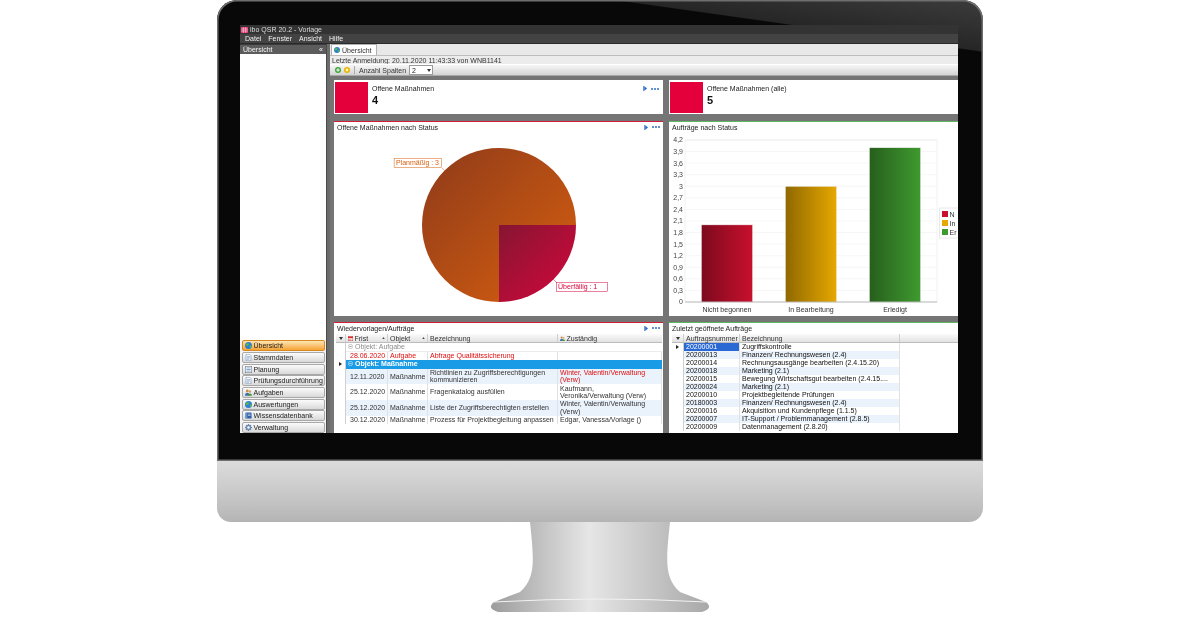 This screenshot has height=628, width=1200. What do you see at coordinates (350, 338) in the screenshot?
I see `calendar-icon` at bounding box center [350, 338].